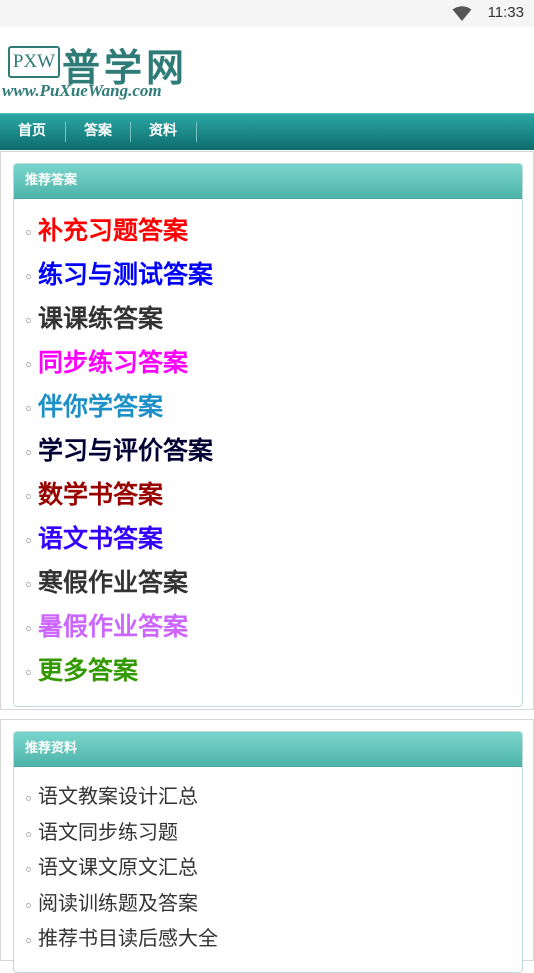 The image size is (534, 973). What do you see at coordinates (113, 582) in the screenshot?
I see `answer-link: 寒假作业答案` at bounding box center [113, 582].